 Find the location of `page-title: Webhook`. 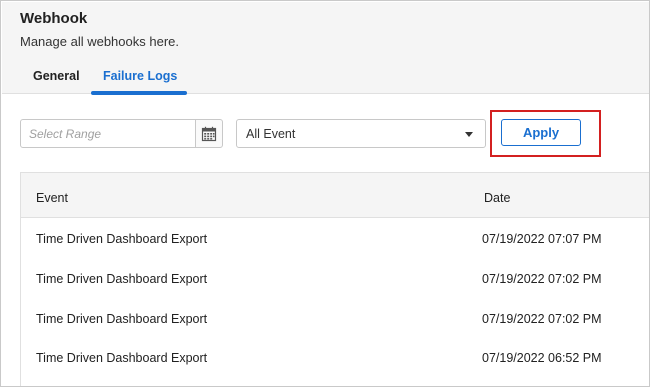

page-title: Webhook is located at coordinates (54, 18).